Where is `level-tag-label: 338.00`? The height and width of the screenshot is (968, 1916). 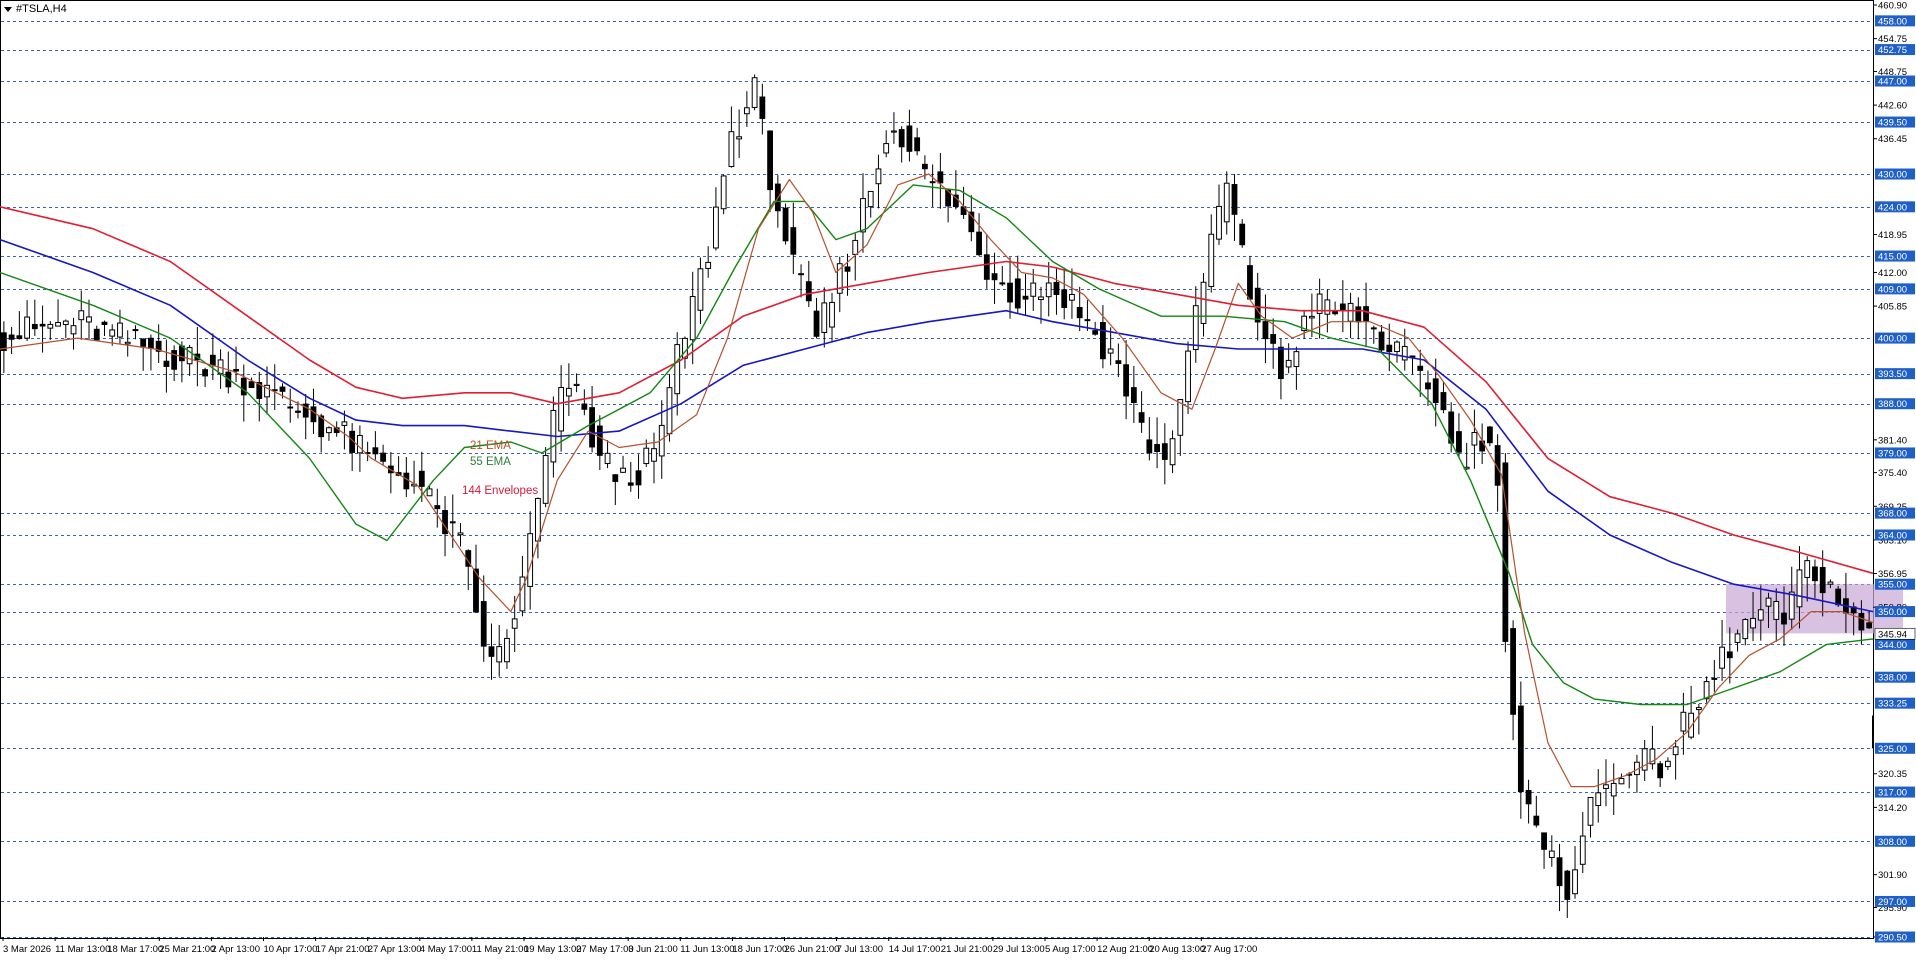 level-tag-label: 338.00 is located at coordinates (1892, 678).